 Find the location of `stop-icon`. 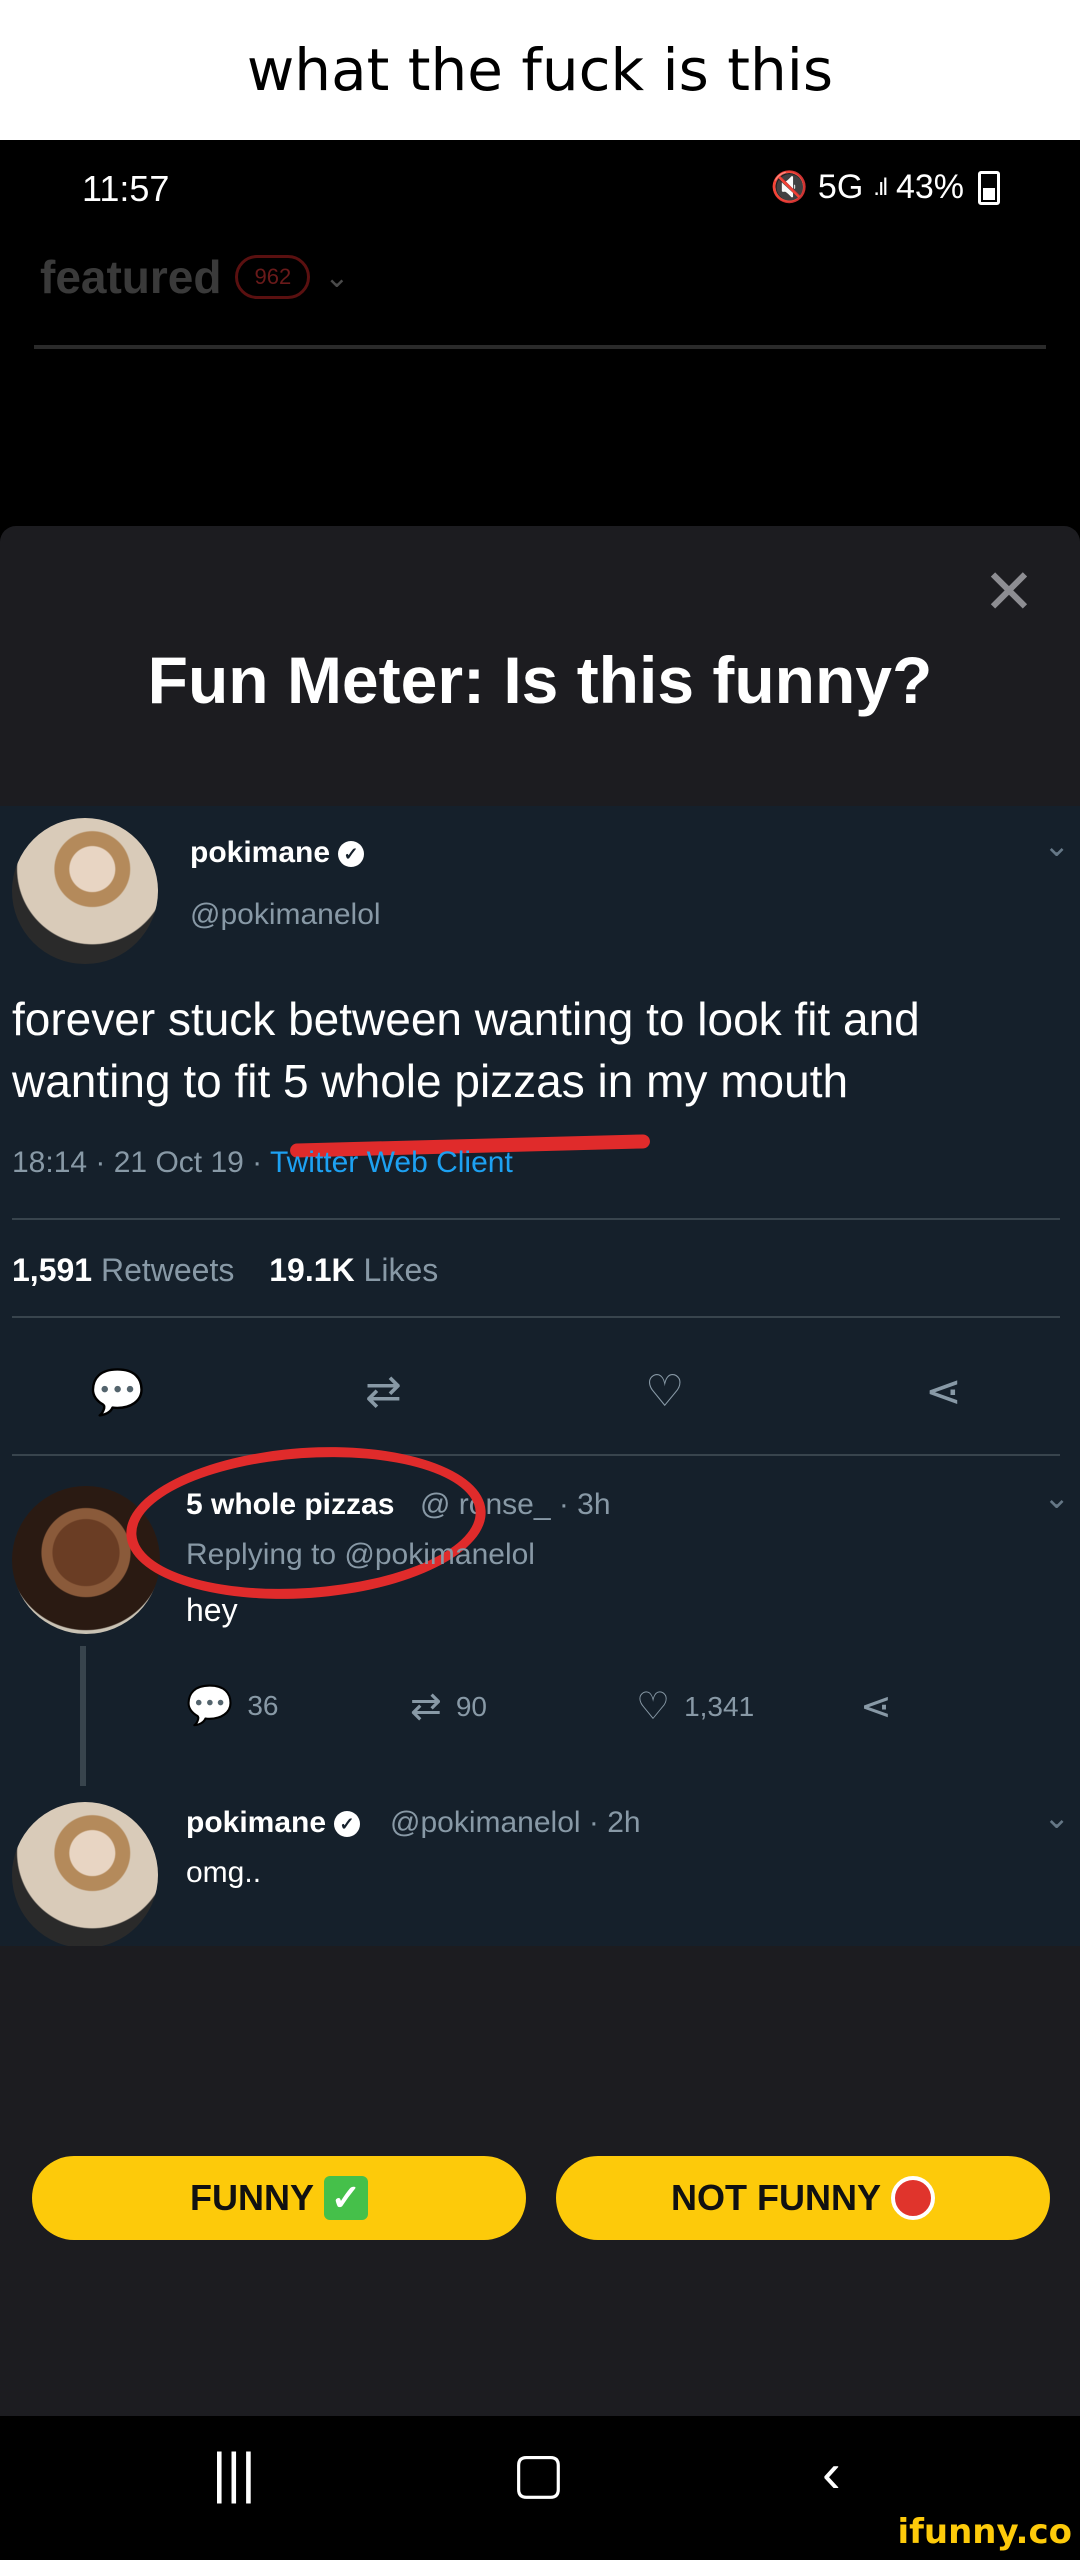

stop-icon is located at coordinates (913, 2198).